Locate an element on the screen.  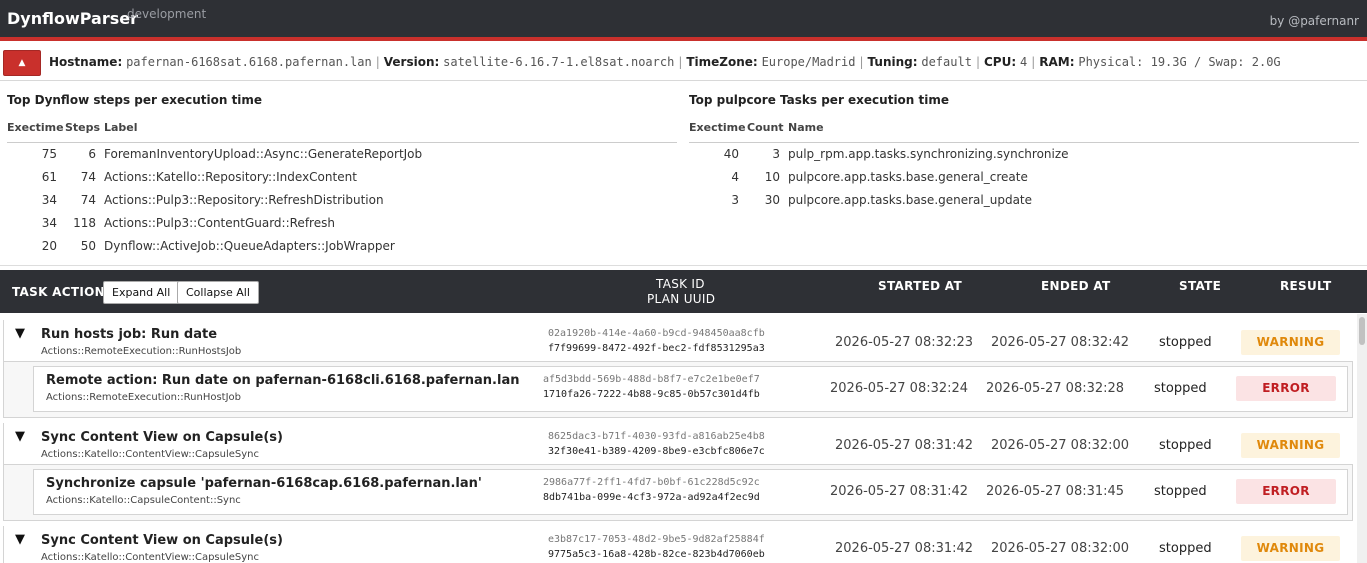
count-cell: 30 is located at coordinates (772, 200).